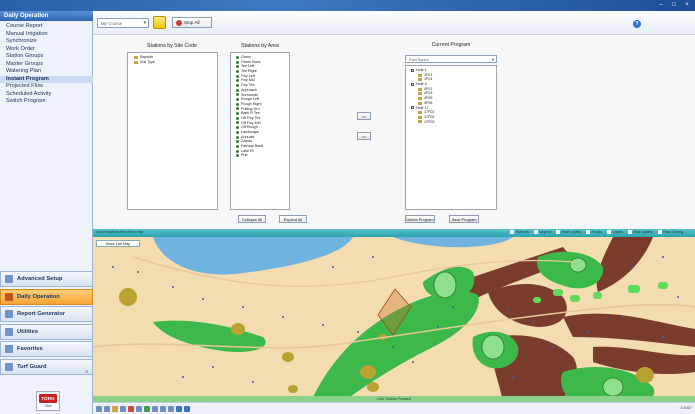 The width and height of the screenshot is (695, 414). I want to click on print-icon, so click(155, 409).